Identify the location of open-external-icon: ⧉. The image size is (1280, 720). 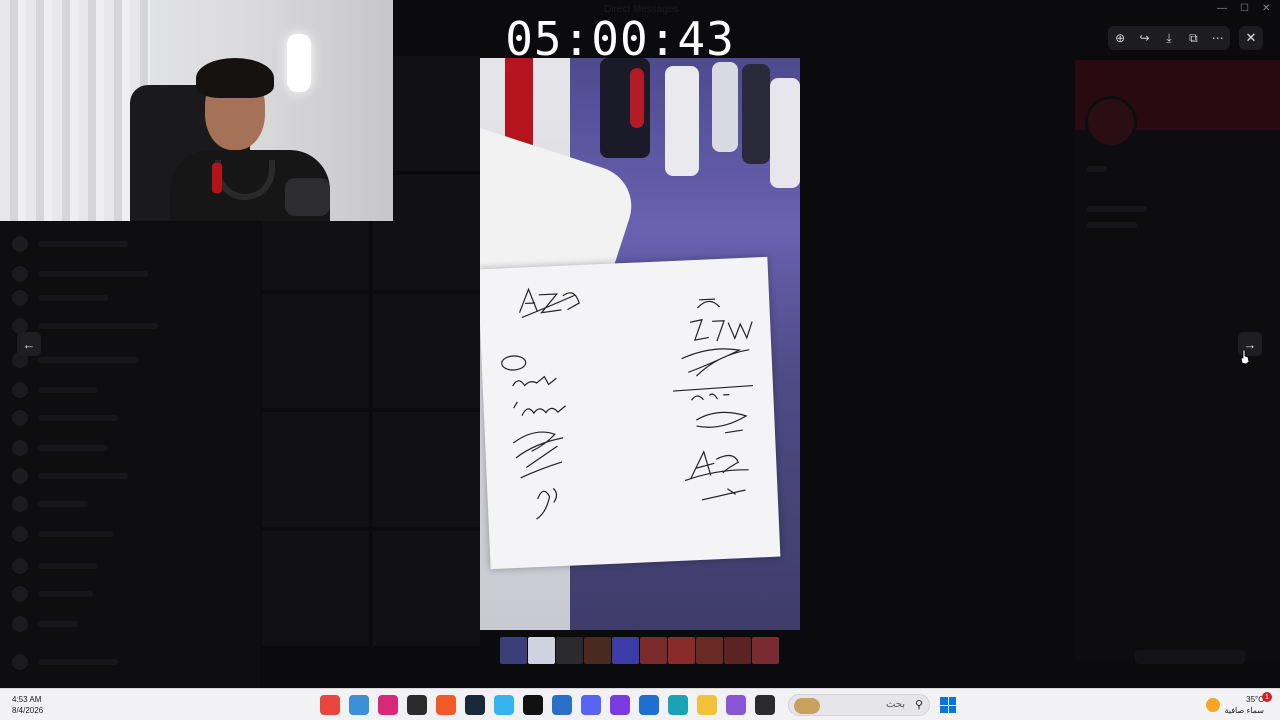
(1193, 38).